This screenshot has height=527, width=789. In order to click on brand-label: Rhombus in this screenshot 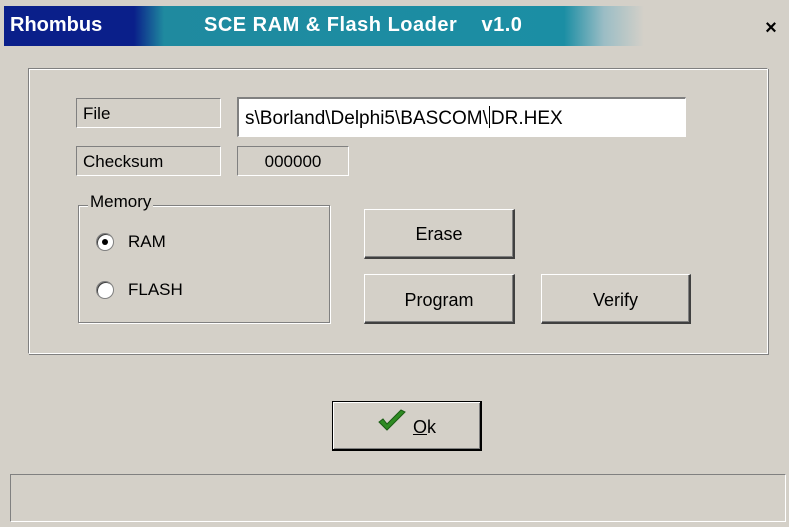, I will do `click(56, 25)`.